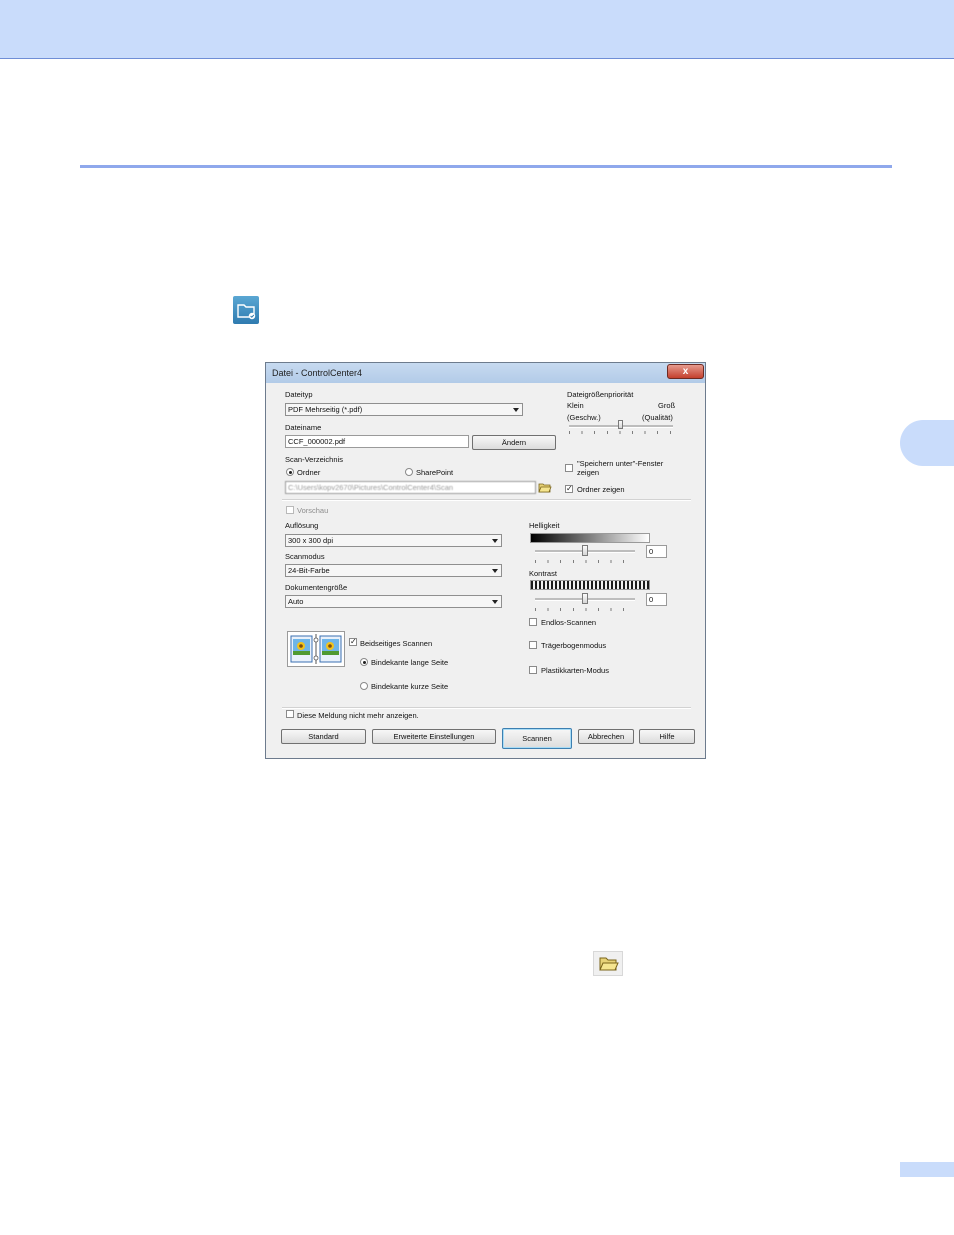  I want to click on scan-mode-label: Scanmodus, so click(305, 556).